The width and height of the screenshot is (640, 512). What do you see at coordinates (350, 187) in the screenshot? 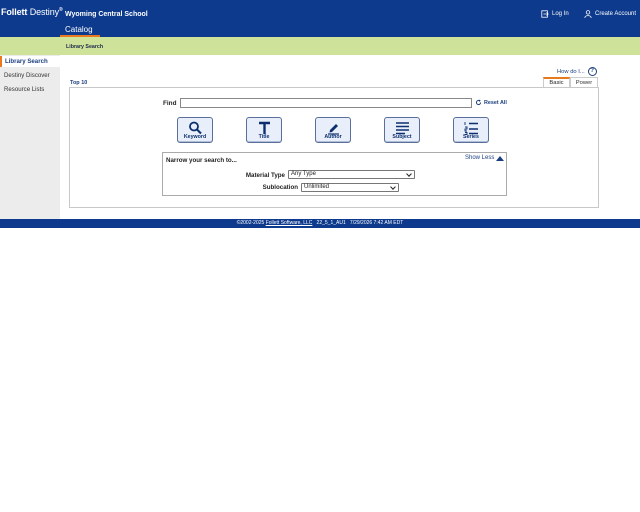
I see `sublocation-select: Unlimited` at bounding box center [350, 187].